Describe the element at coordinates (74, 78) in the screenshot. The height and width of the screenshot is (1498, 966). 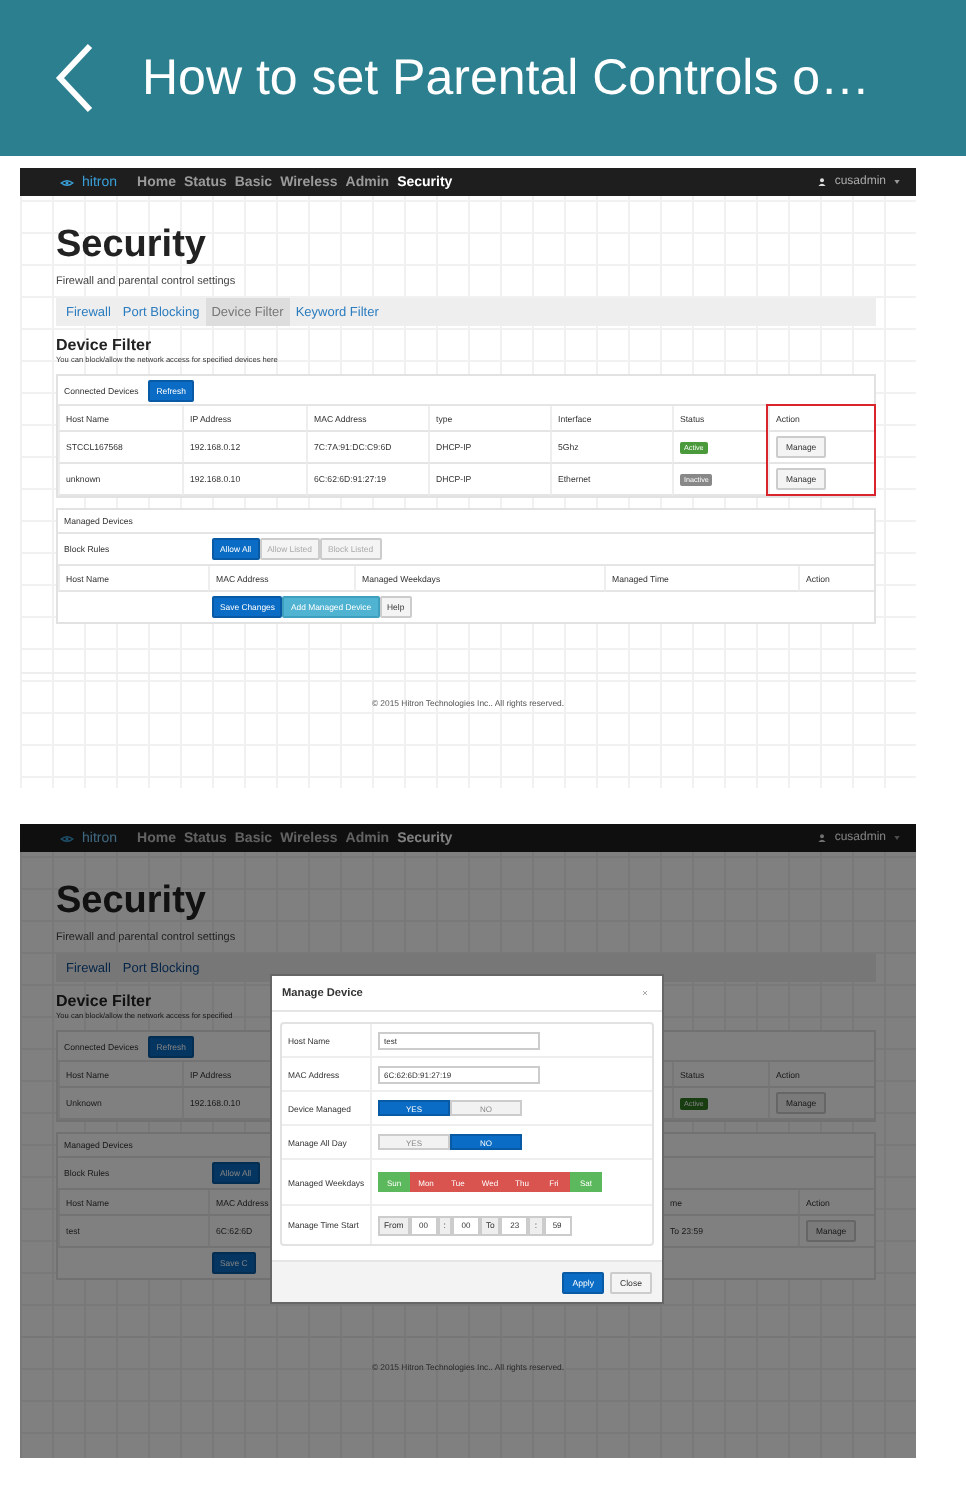
I see `back-icon` at that location.